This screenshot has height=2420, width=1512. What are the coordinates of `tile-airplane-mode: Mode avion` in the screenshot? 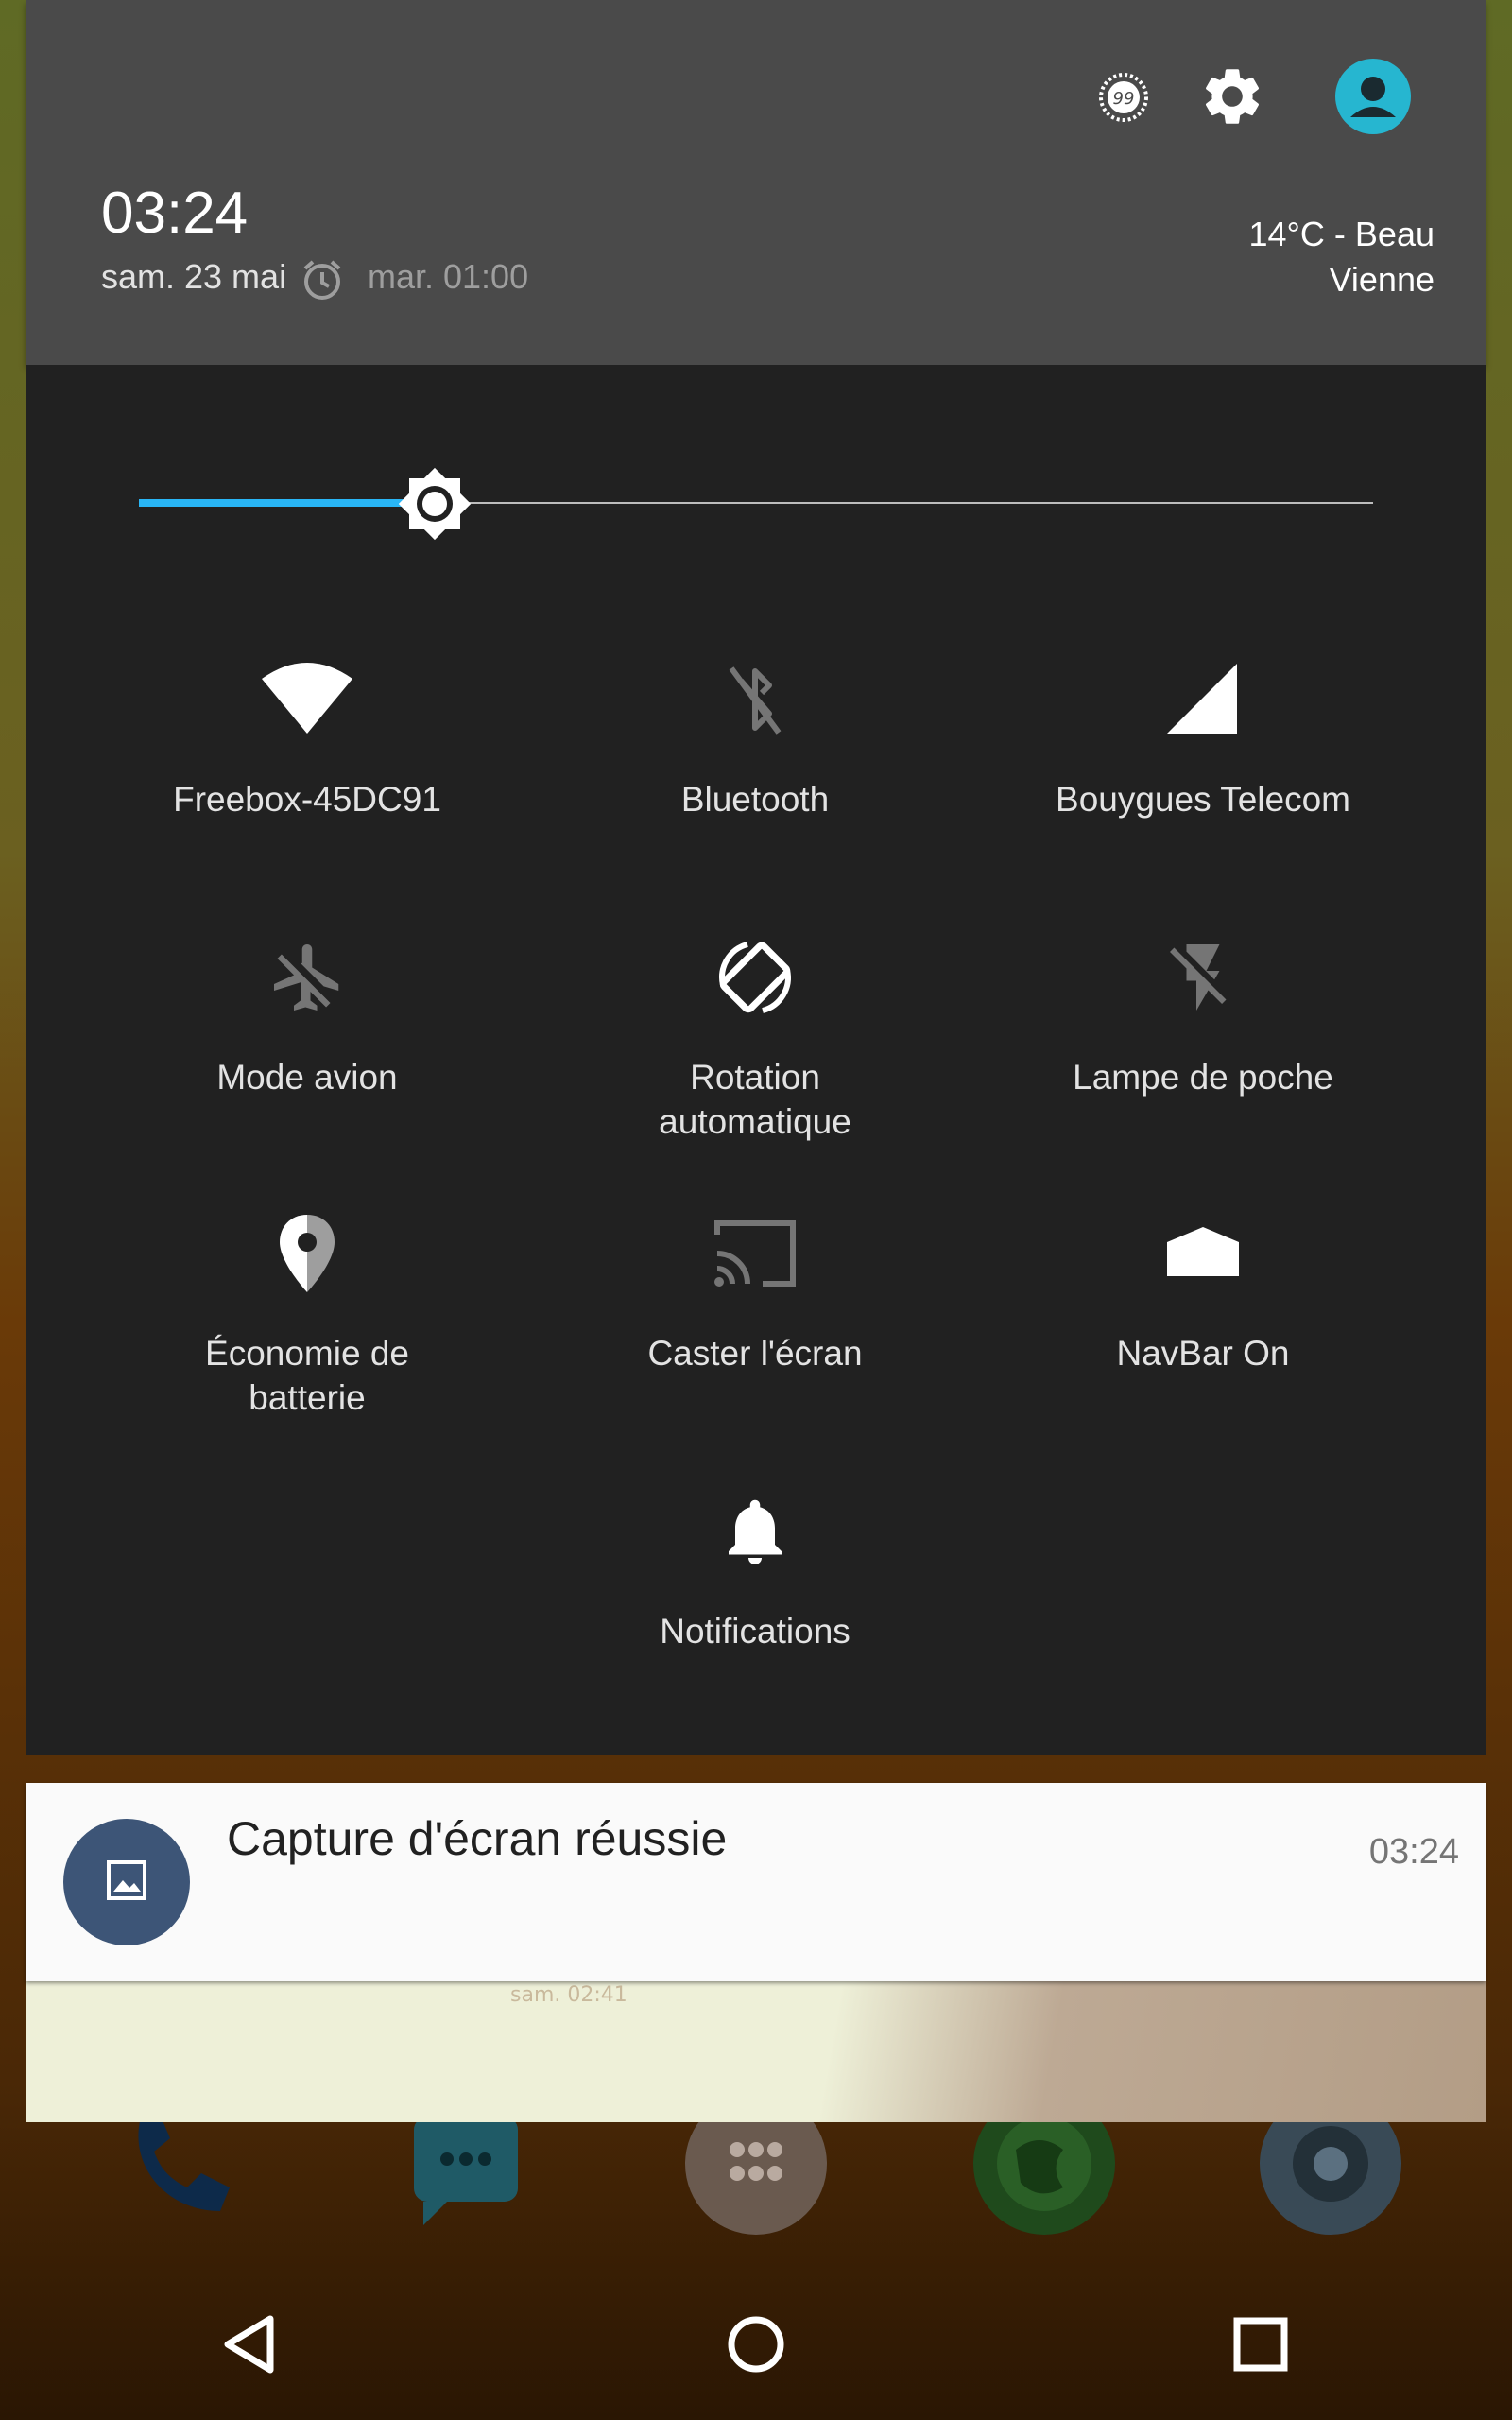 It's located at (307, 1014).